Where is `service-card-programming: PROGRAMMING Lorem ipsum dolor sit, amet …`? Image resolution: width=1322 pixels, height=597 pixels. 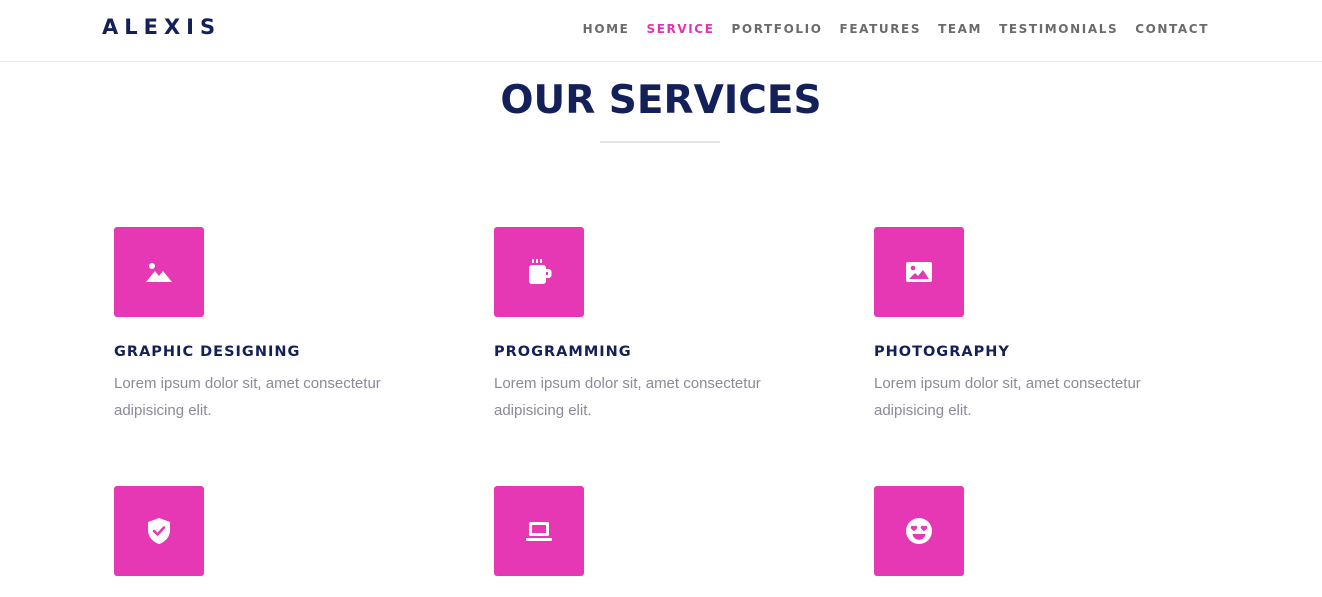 service-card-programming: PROGRAMMING Lorem ipsum dolor sit, amet … is located at coordinates (659, 325).